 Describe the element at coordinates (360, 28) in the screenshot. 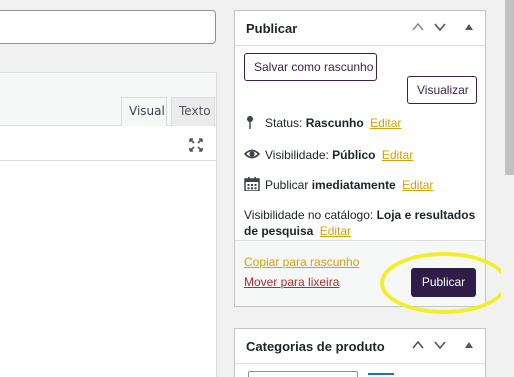

I see `publish-box-header: Publicar` at that location.